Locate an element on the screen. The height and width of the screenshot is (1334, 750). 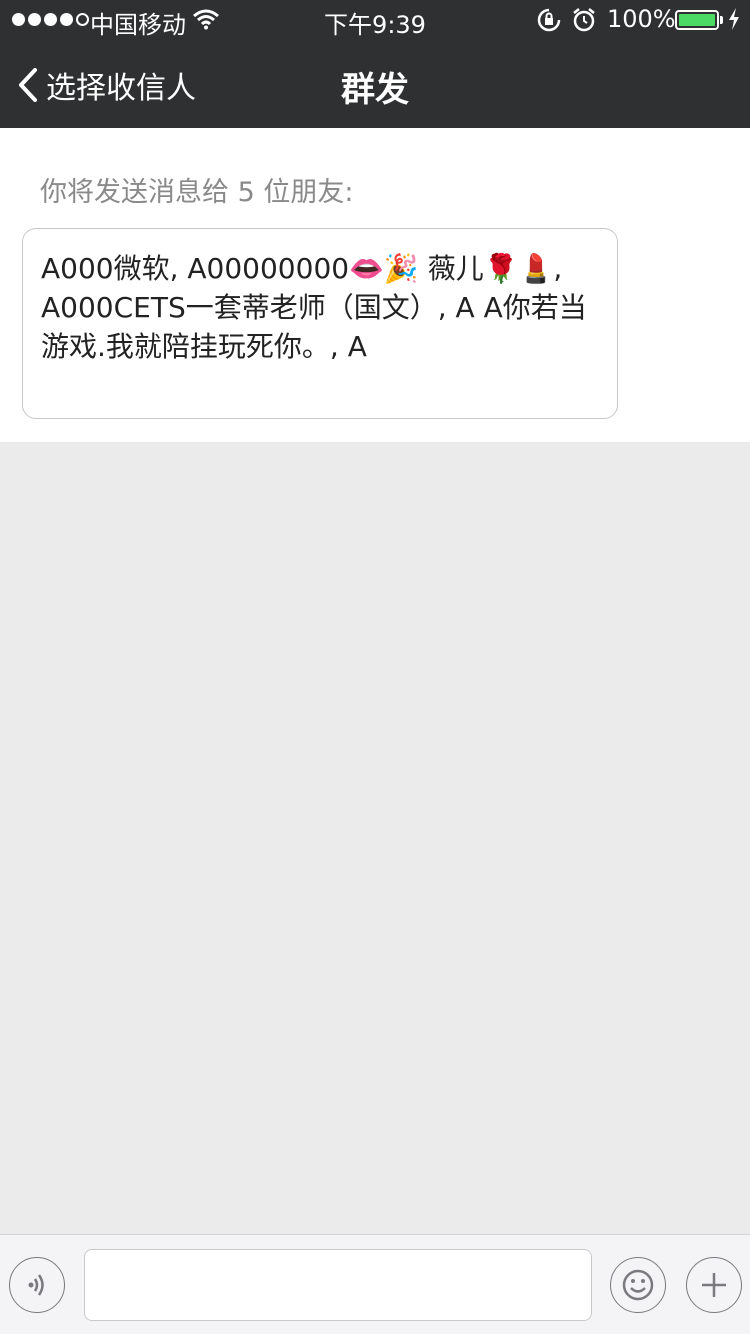
emoji-icon is located at coordinates (638, 1285).